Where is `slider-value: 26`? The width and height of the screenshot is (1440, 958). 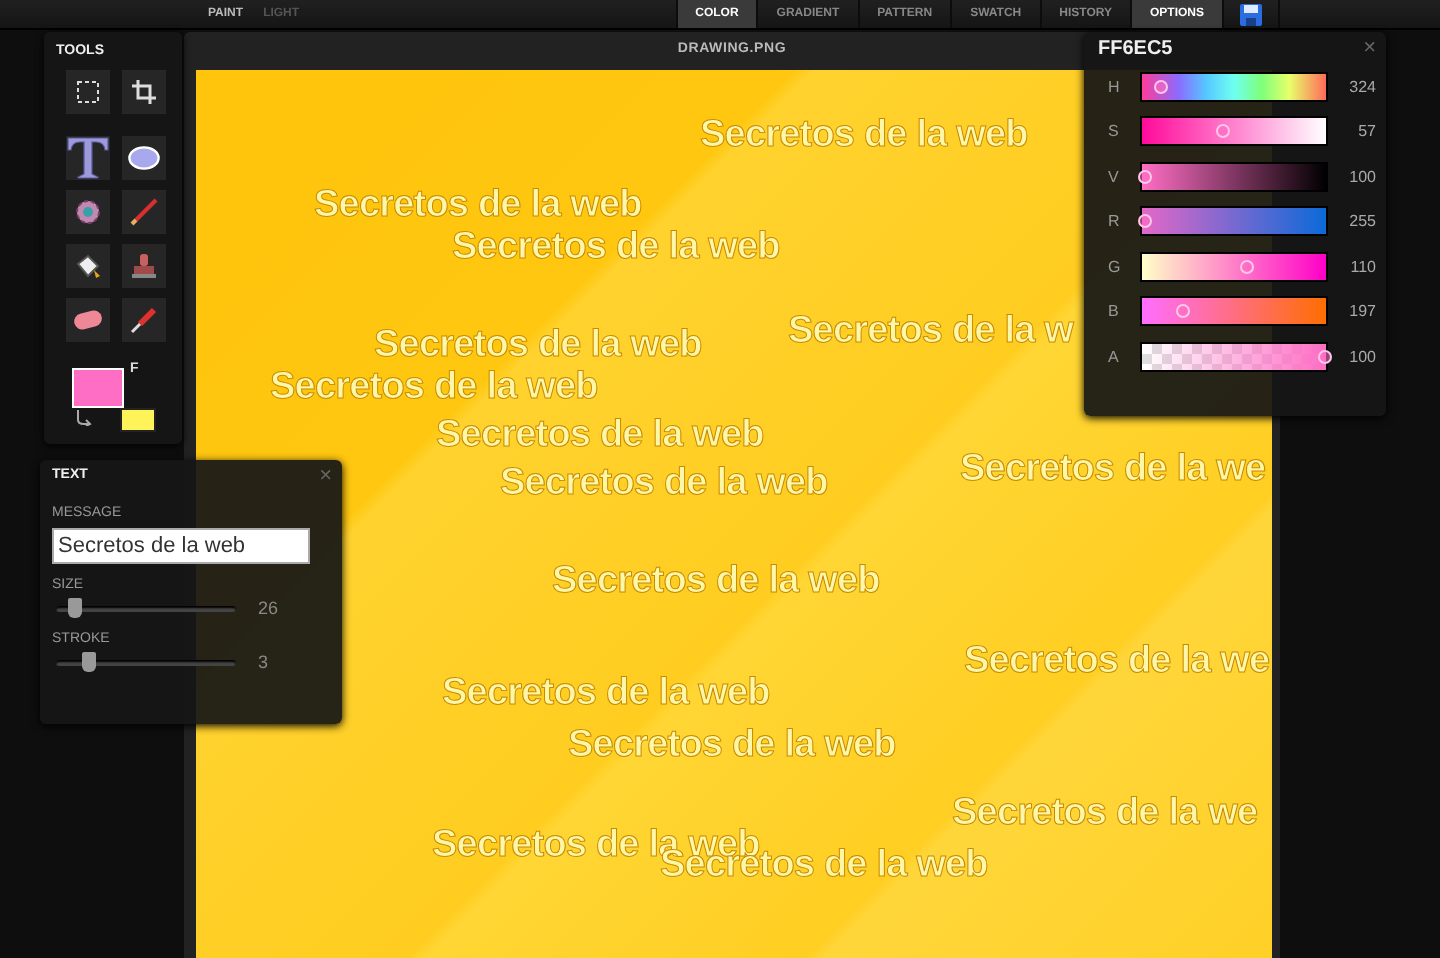
slider-value: 26 is located at coordinates (268, 608).